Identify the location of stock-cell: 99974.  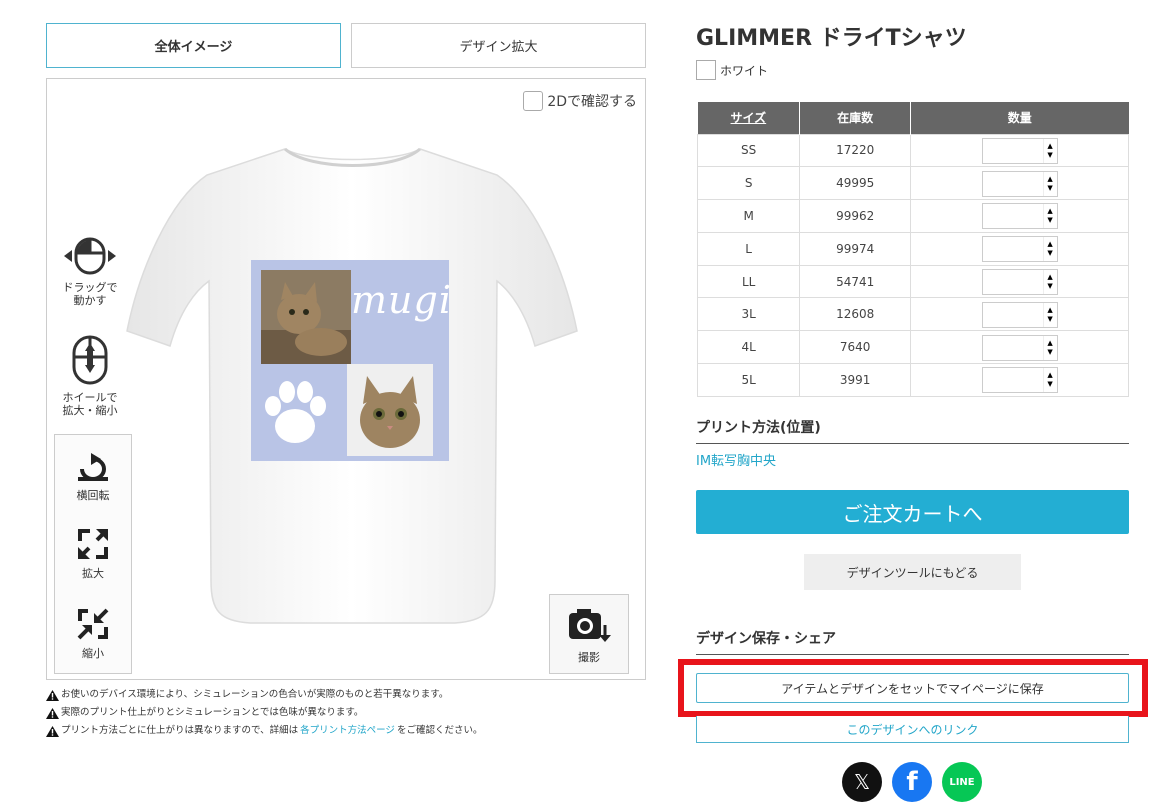
(855, 248).